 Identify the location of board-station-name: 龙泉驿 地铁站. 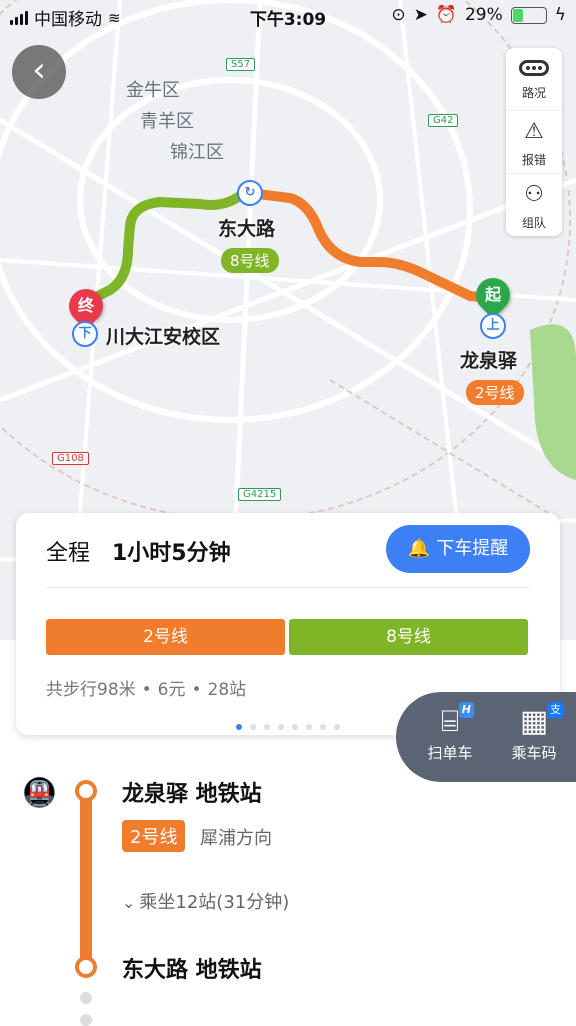
(192, 794).